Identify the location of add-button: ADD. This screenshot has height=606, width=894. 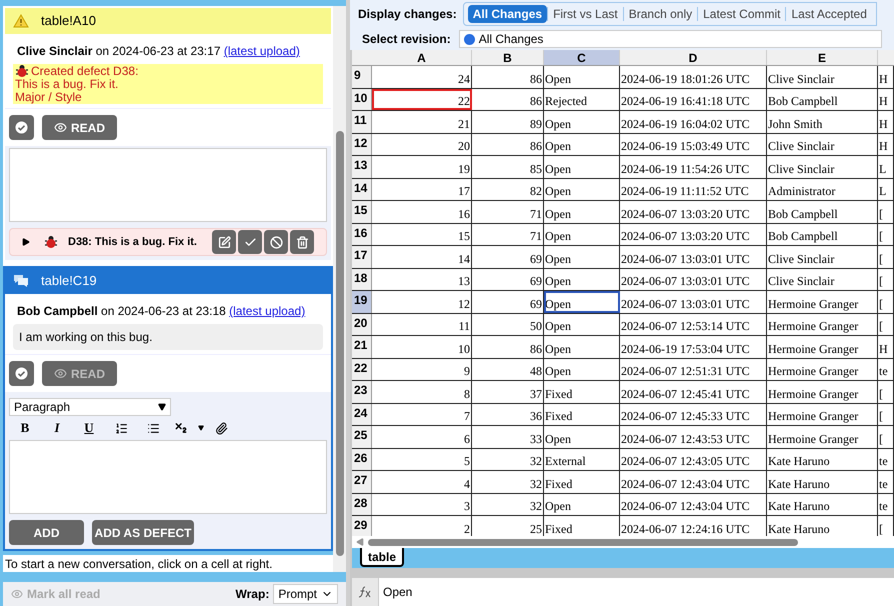
(46, 532).